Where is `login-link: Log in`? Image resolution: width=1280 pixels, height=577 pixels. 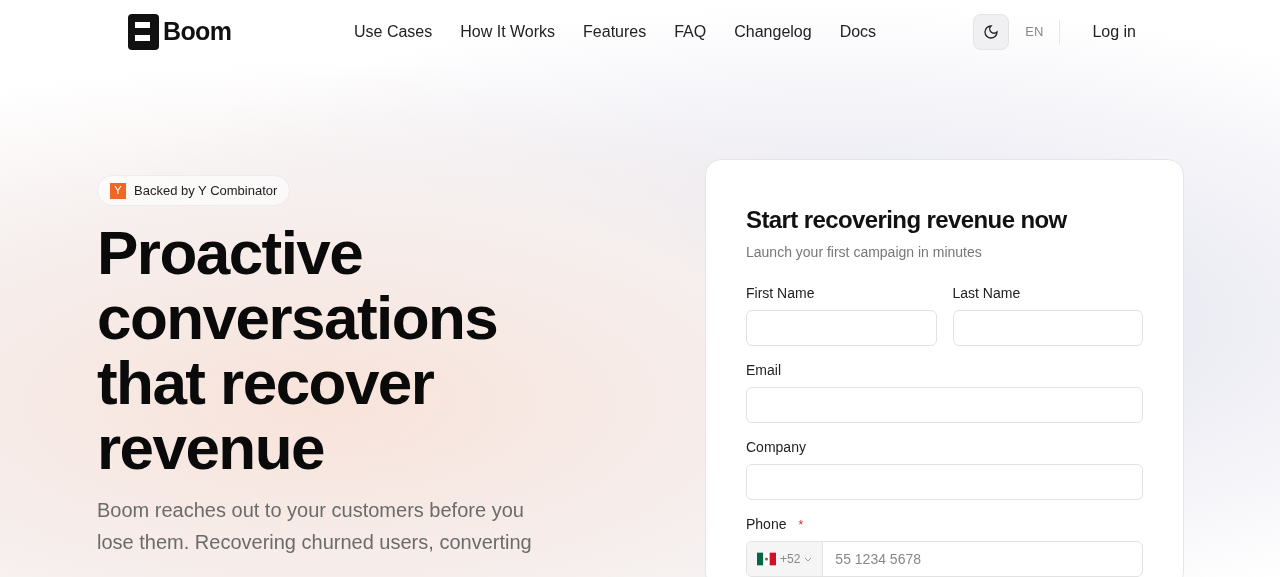
login-link: Log in is located at coordinates (1114, 32).